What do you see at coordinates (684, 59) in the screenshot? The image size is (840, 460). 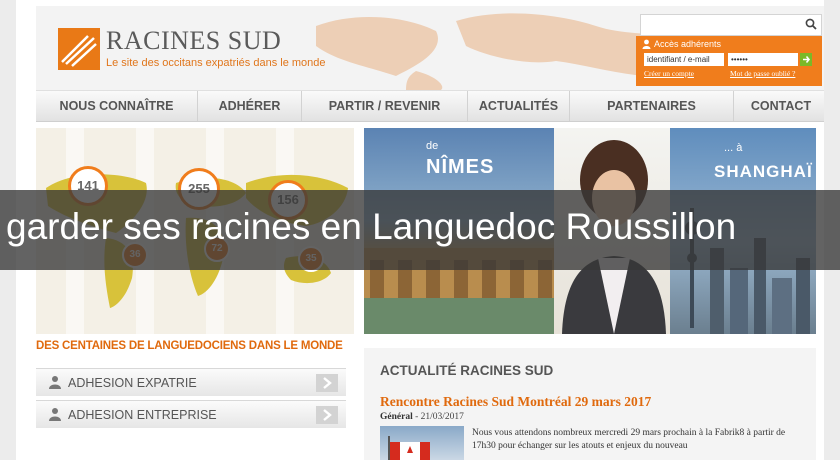 I see `login-id-field` at bounding box center [684, 59].